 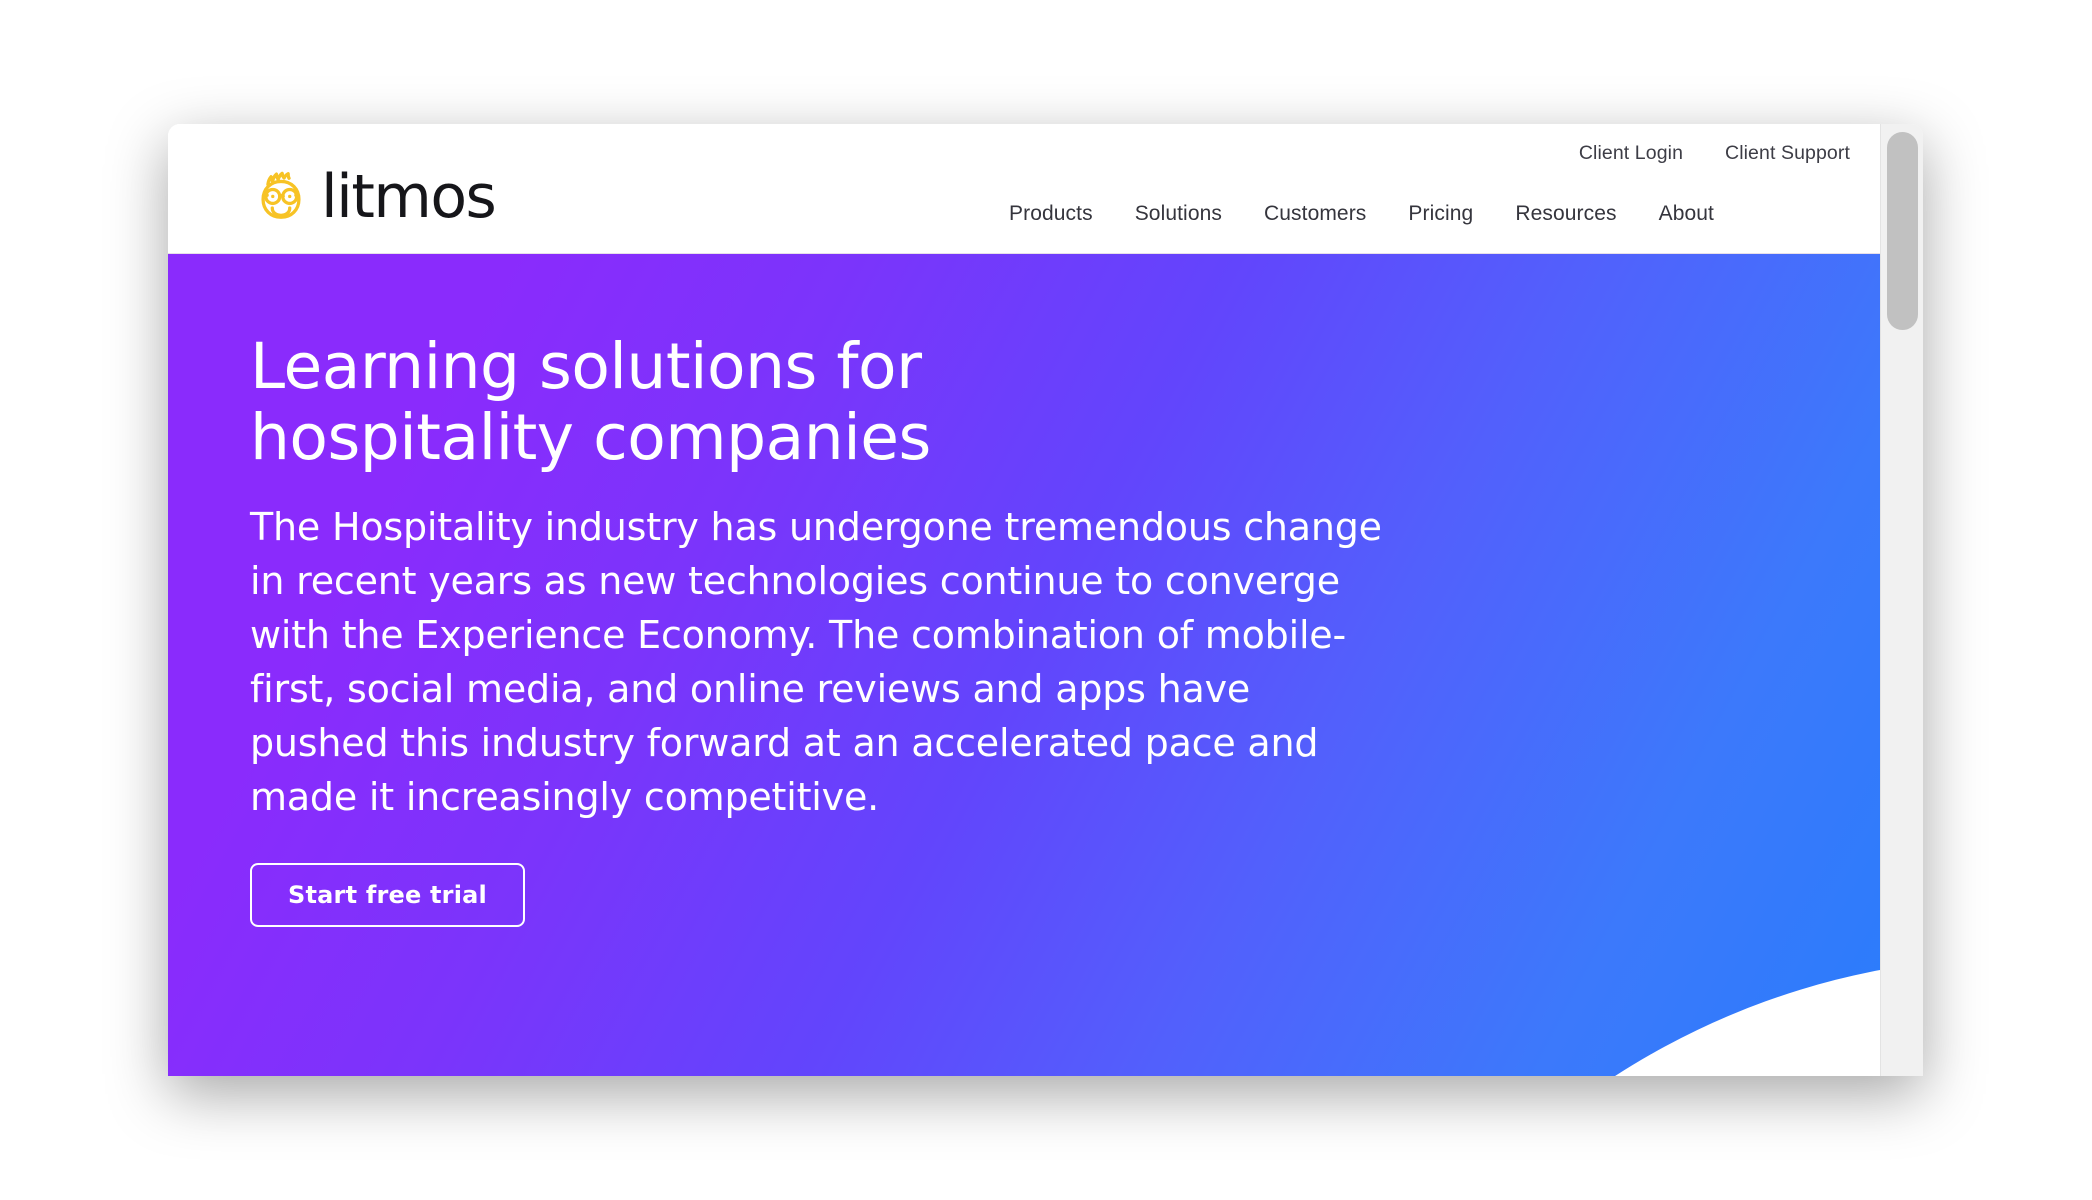 I want to click on nav-item-customers: Customers, so click(x=1315, y=214).